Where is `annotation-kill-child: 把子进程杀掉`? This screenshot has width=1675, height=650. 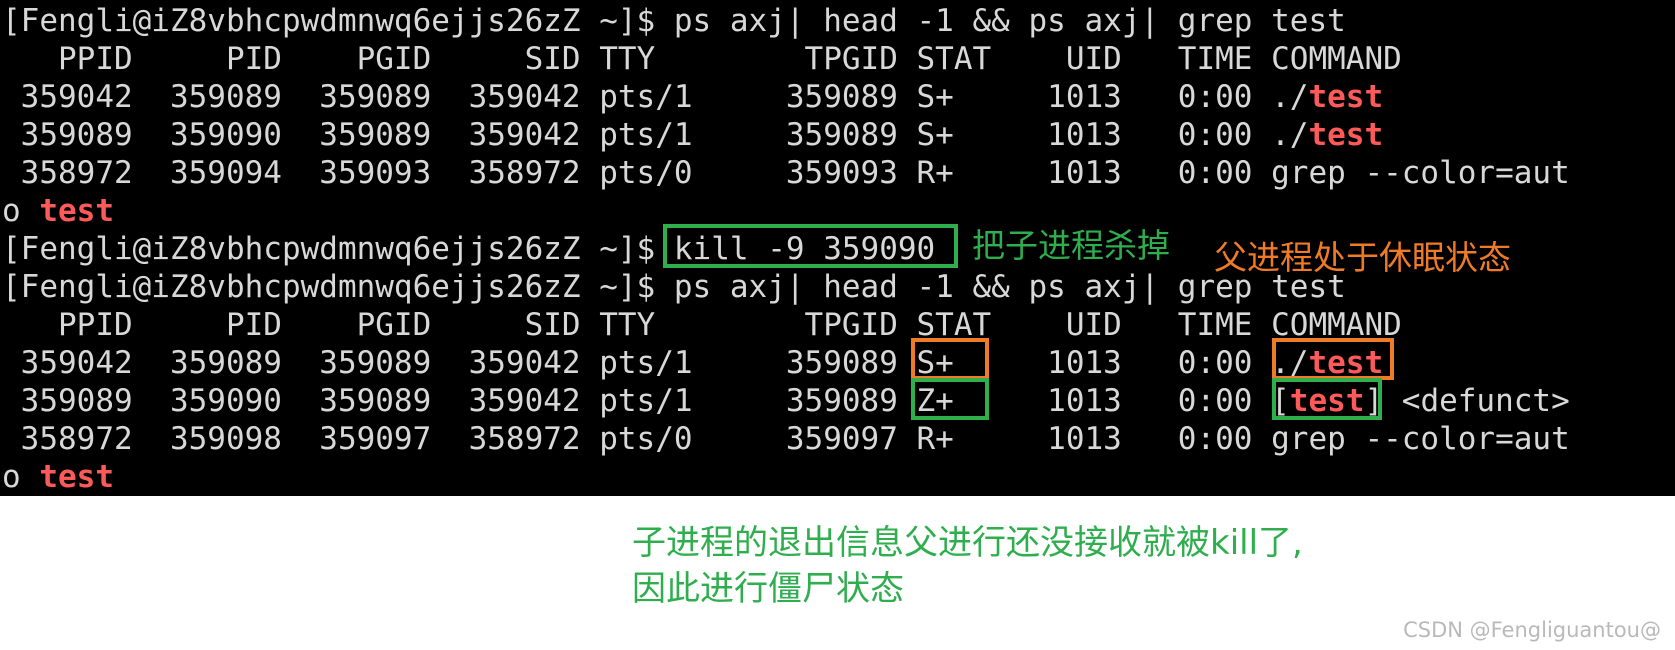 annotation-kill-child: 把子进程杀掉 is located at coordinates (1071, 245).